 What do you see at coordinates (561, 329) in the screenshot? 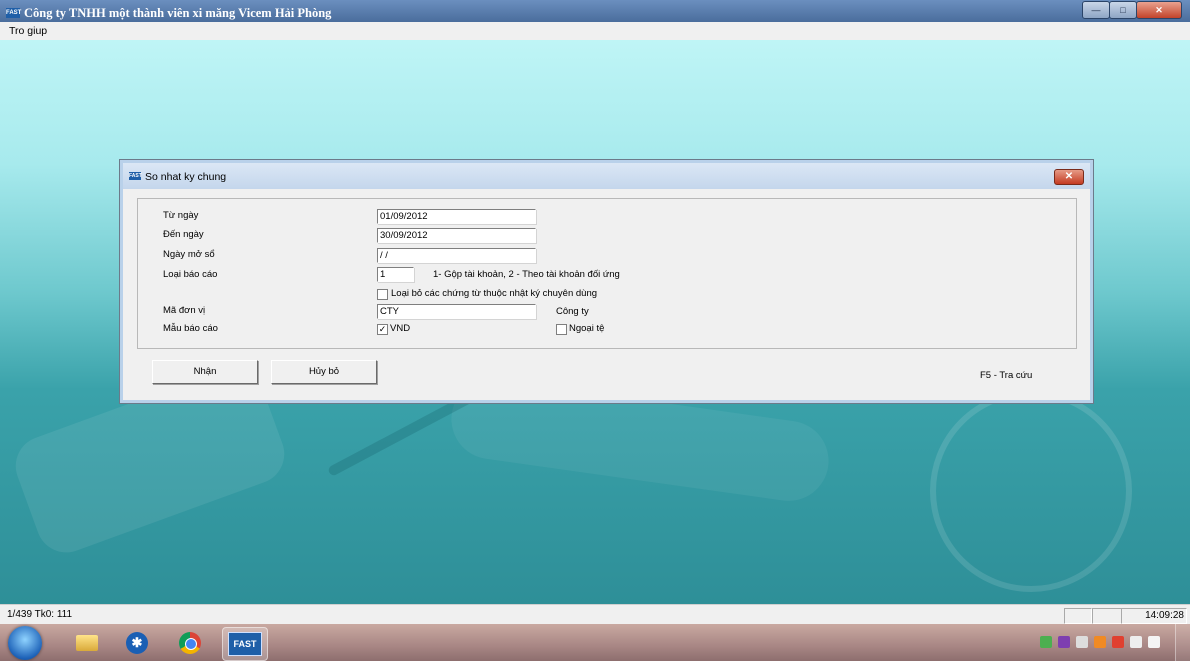
I see `foreign-currency-checkbox` at bounding box center [561, 329].